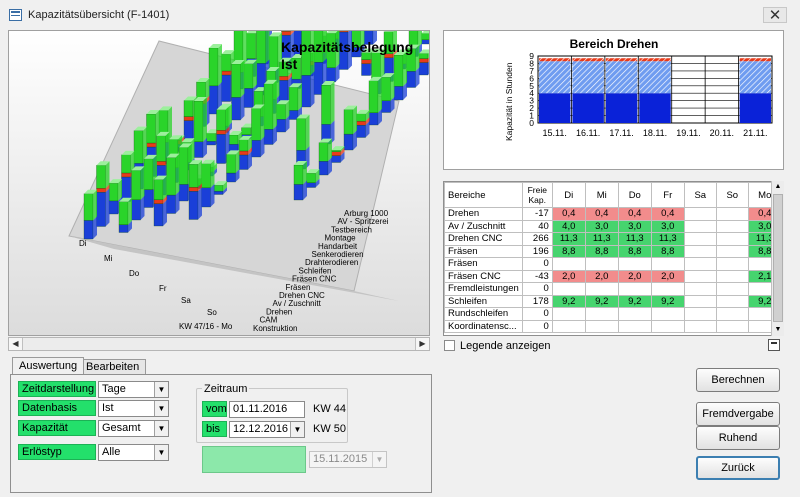 The image size is (800, 497). I want to click on column-header: Sa, so click(700, 195).